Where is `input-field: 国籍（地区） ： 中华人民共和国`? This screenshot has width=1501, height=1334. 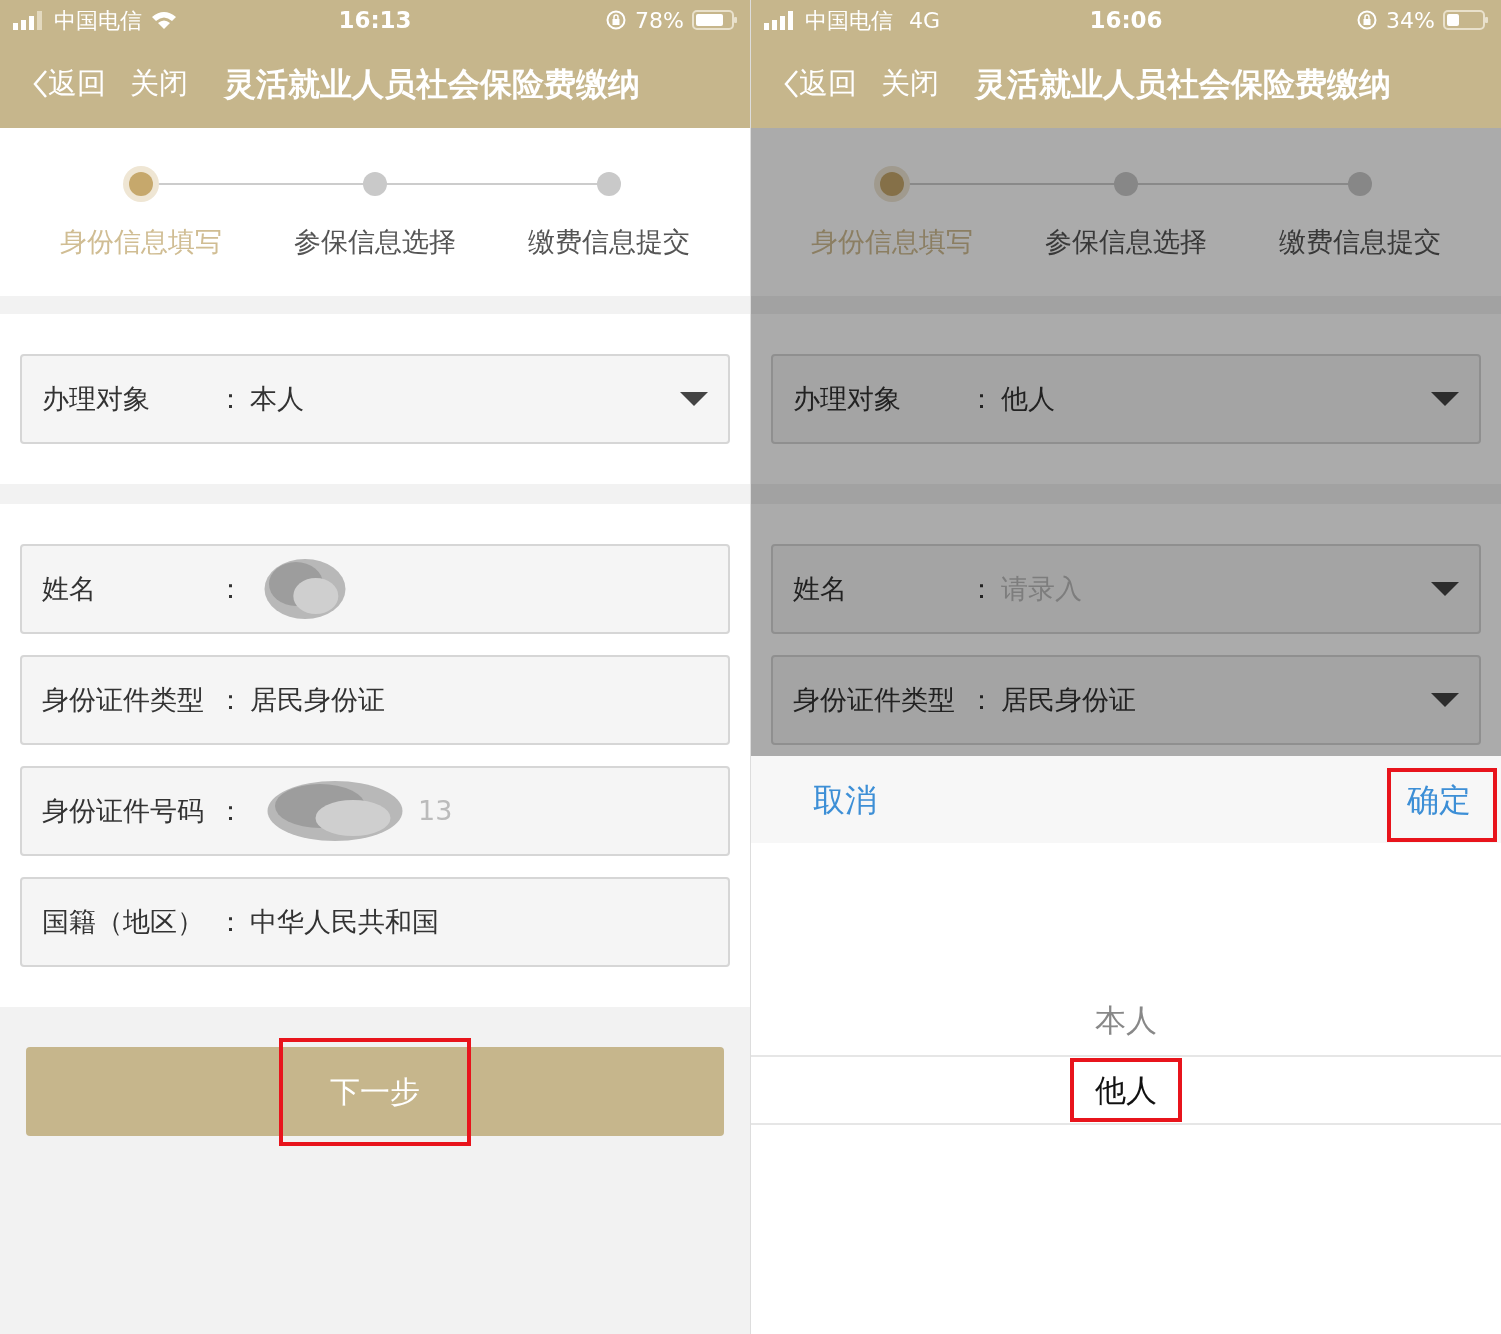
input-field: 国籍（地区） ： 中华人民共和国 is located at coordinates (375, 922).